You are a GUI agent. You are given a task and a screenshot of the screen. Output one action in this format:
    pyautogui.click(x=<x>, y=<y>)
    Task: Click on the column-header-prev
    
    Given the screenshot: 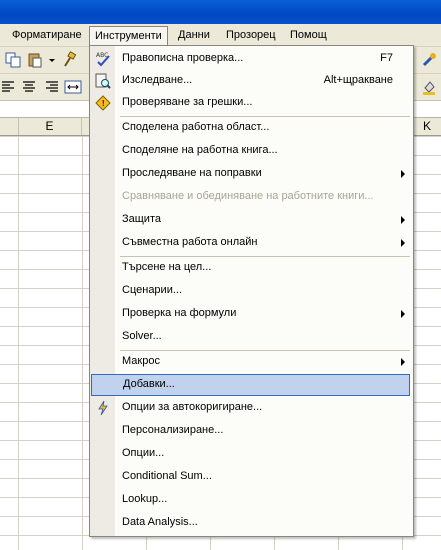 What is the action you would take?
    pyautogui.click(x=9, y=126)
    